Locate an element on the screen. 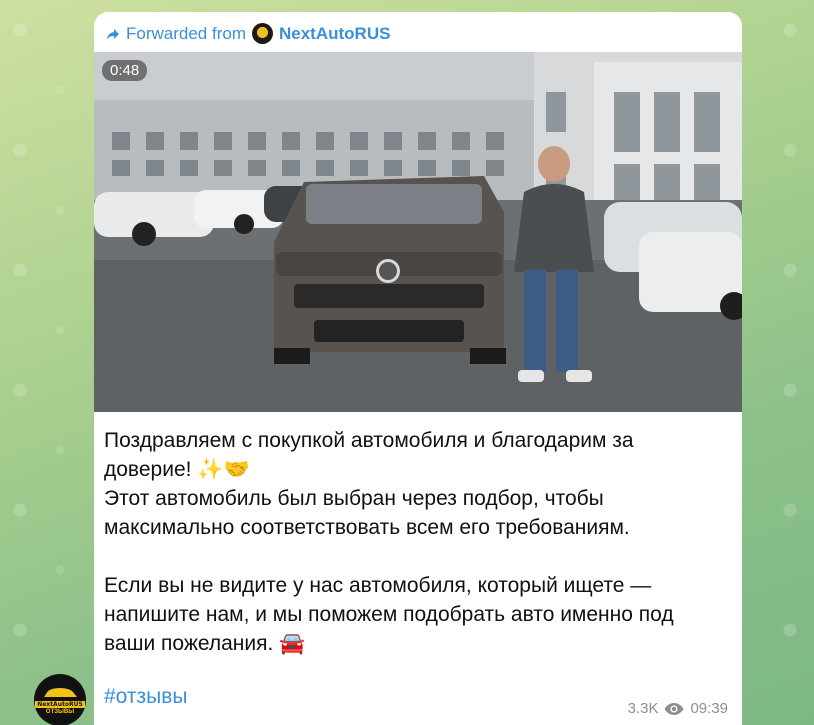 The width and height of the screenshot is (814, 725). avatar-sub-text: ОТЗЫВЫ is located at coordinates (60, 711).